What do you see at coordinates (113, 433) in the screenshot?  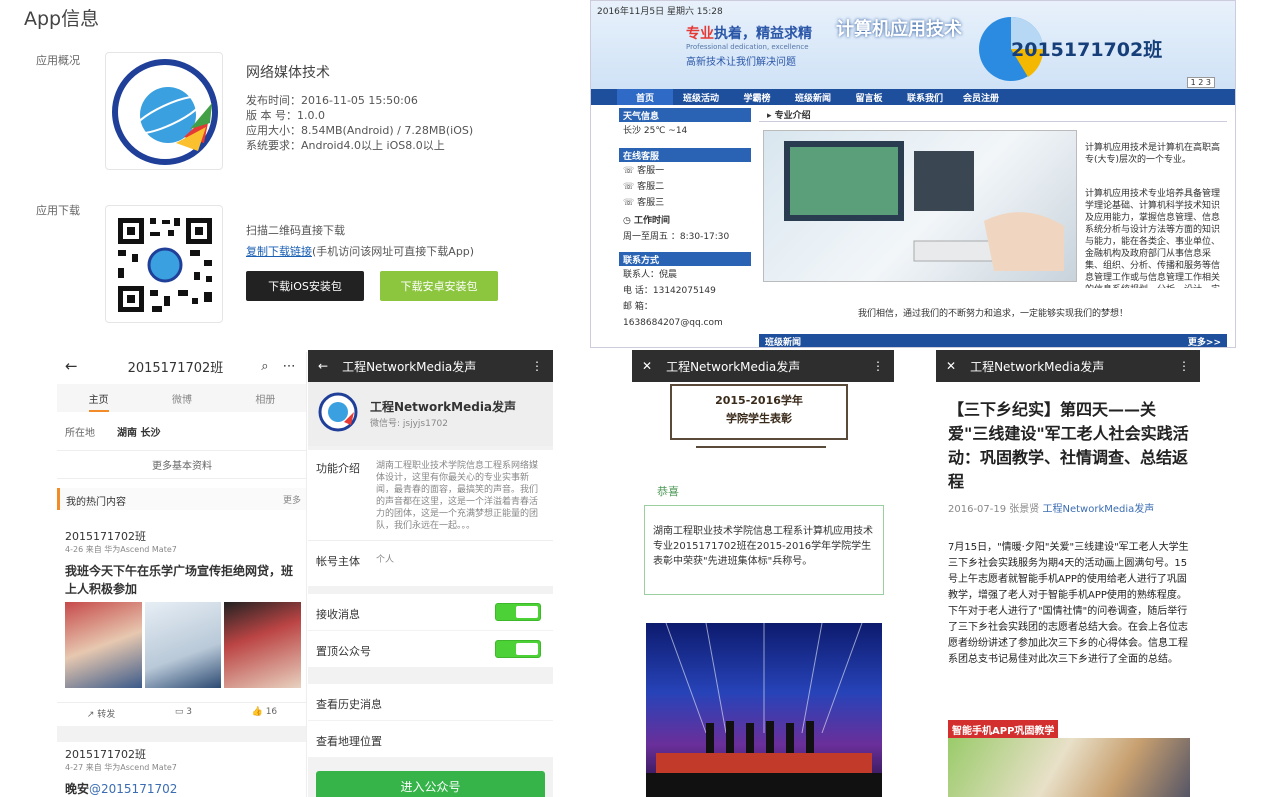 I see `location-row: 所在地 湖南 长沙` at bounding box center [113, 433].